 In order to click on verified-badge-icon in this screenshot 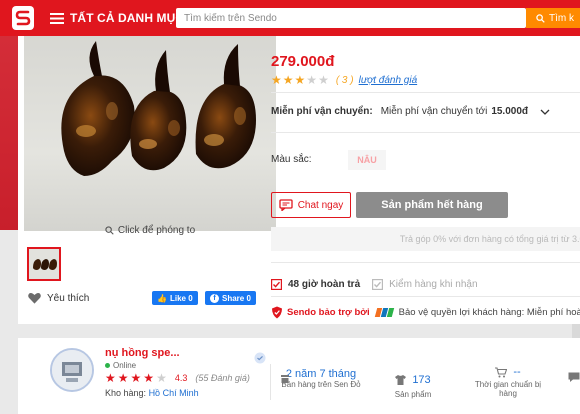, I will do `click(260, 358)`.